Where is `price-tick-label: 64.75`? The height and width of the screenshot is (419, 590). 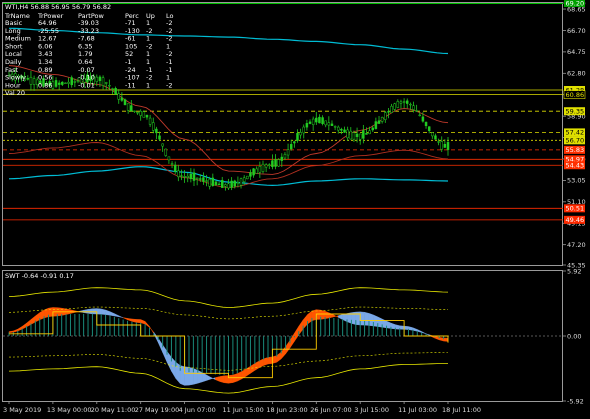 price-tick-label: 64.75 is located at coordinates (576, 52).